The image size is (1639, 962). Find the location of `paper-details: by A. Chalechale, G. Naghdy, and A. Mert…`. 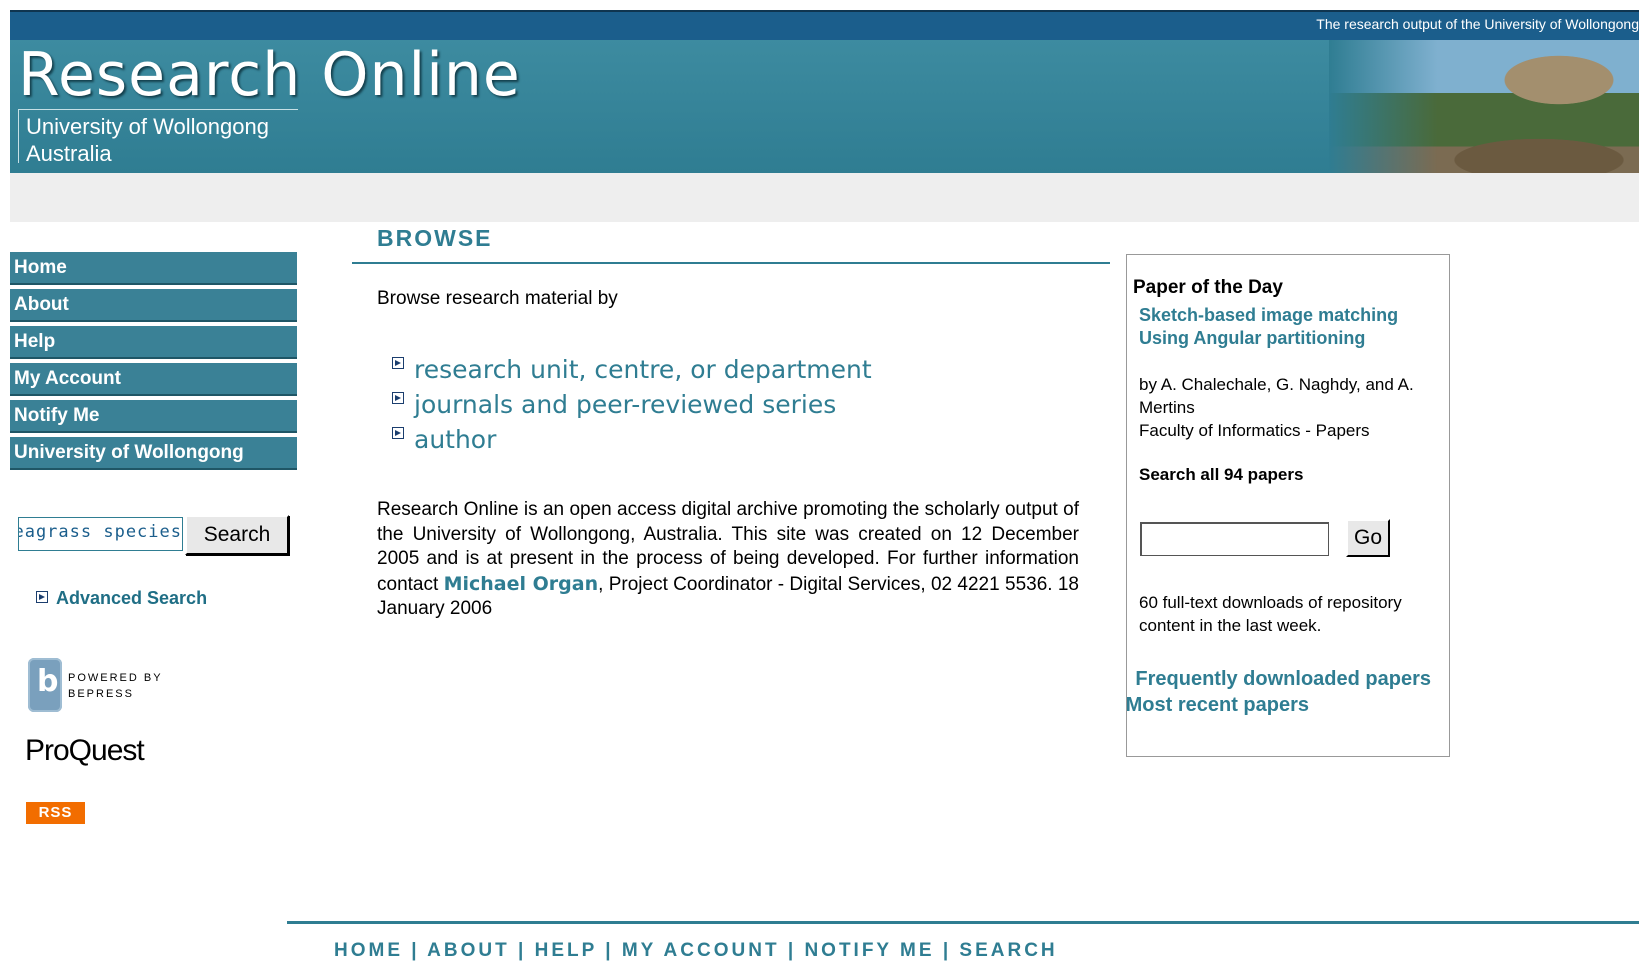

paper-details: by A. Chalechale, G. Naghdy, and A. Mert… is located at coordinates (1289, 407).